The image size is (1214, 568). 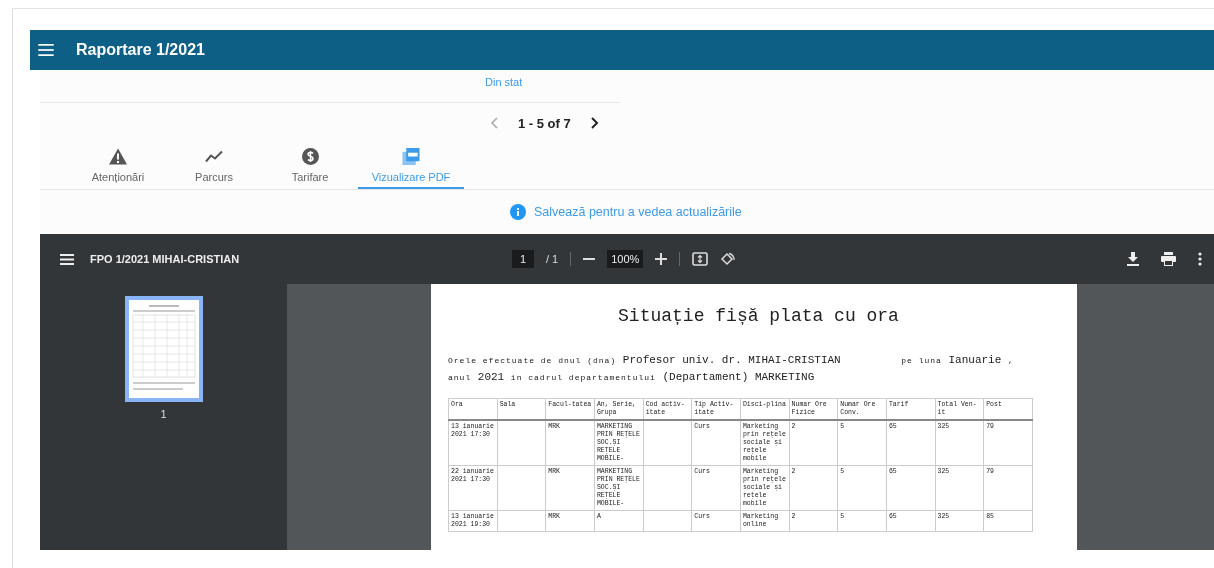 What do you see at coordinates (310, 156) in the screenshot?
I see `dollar-icon` at bounding box center [310, 156].